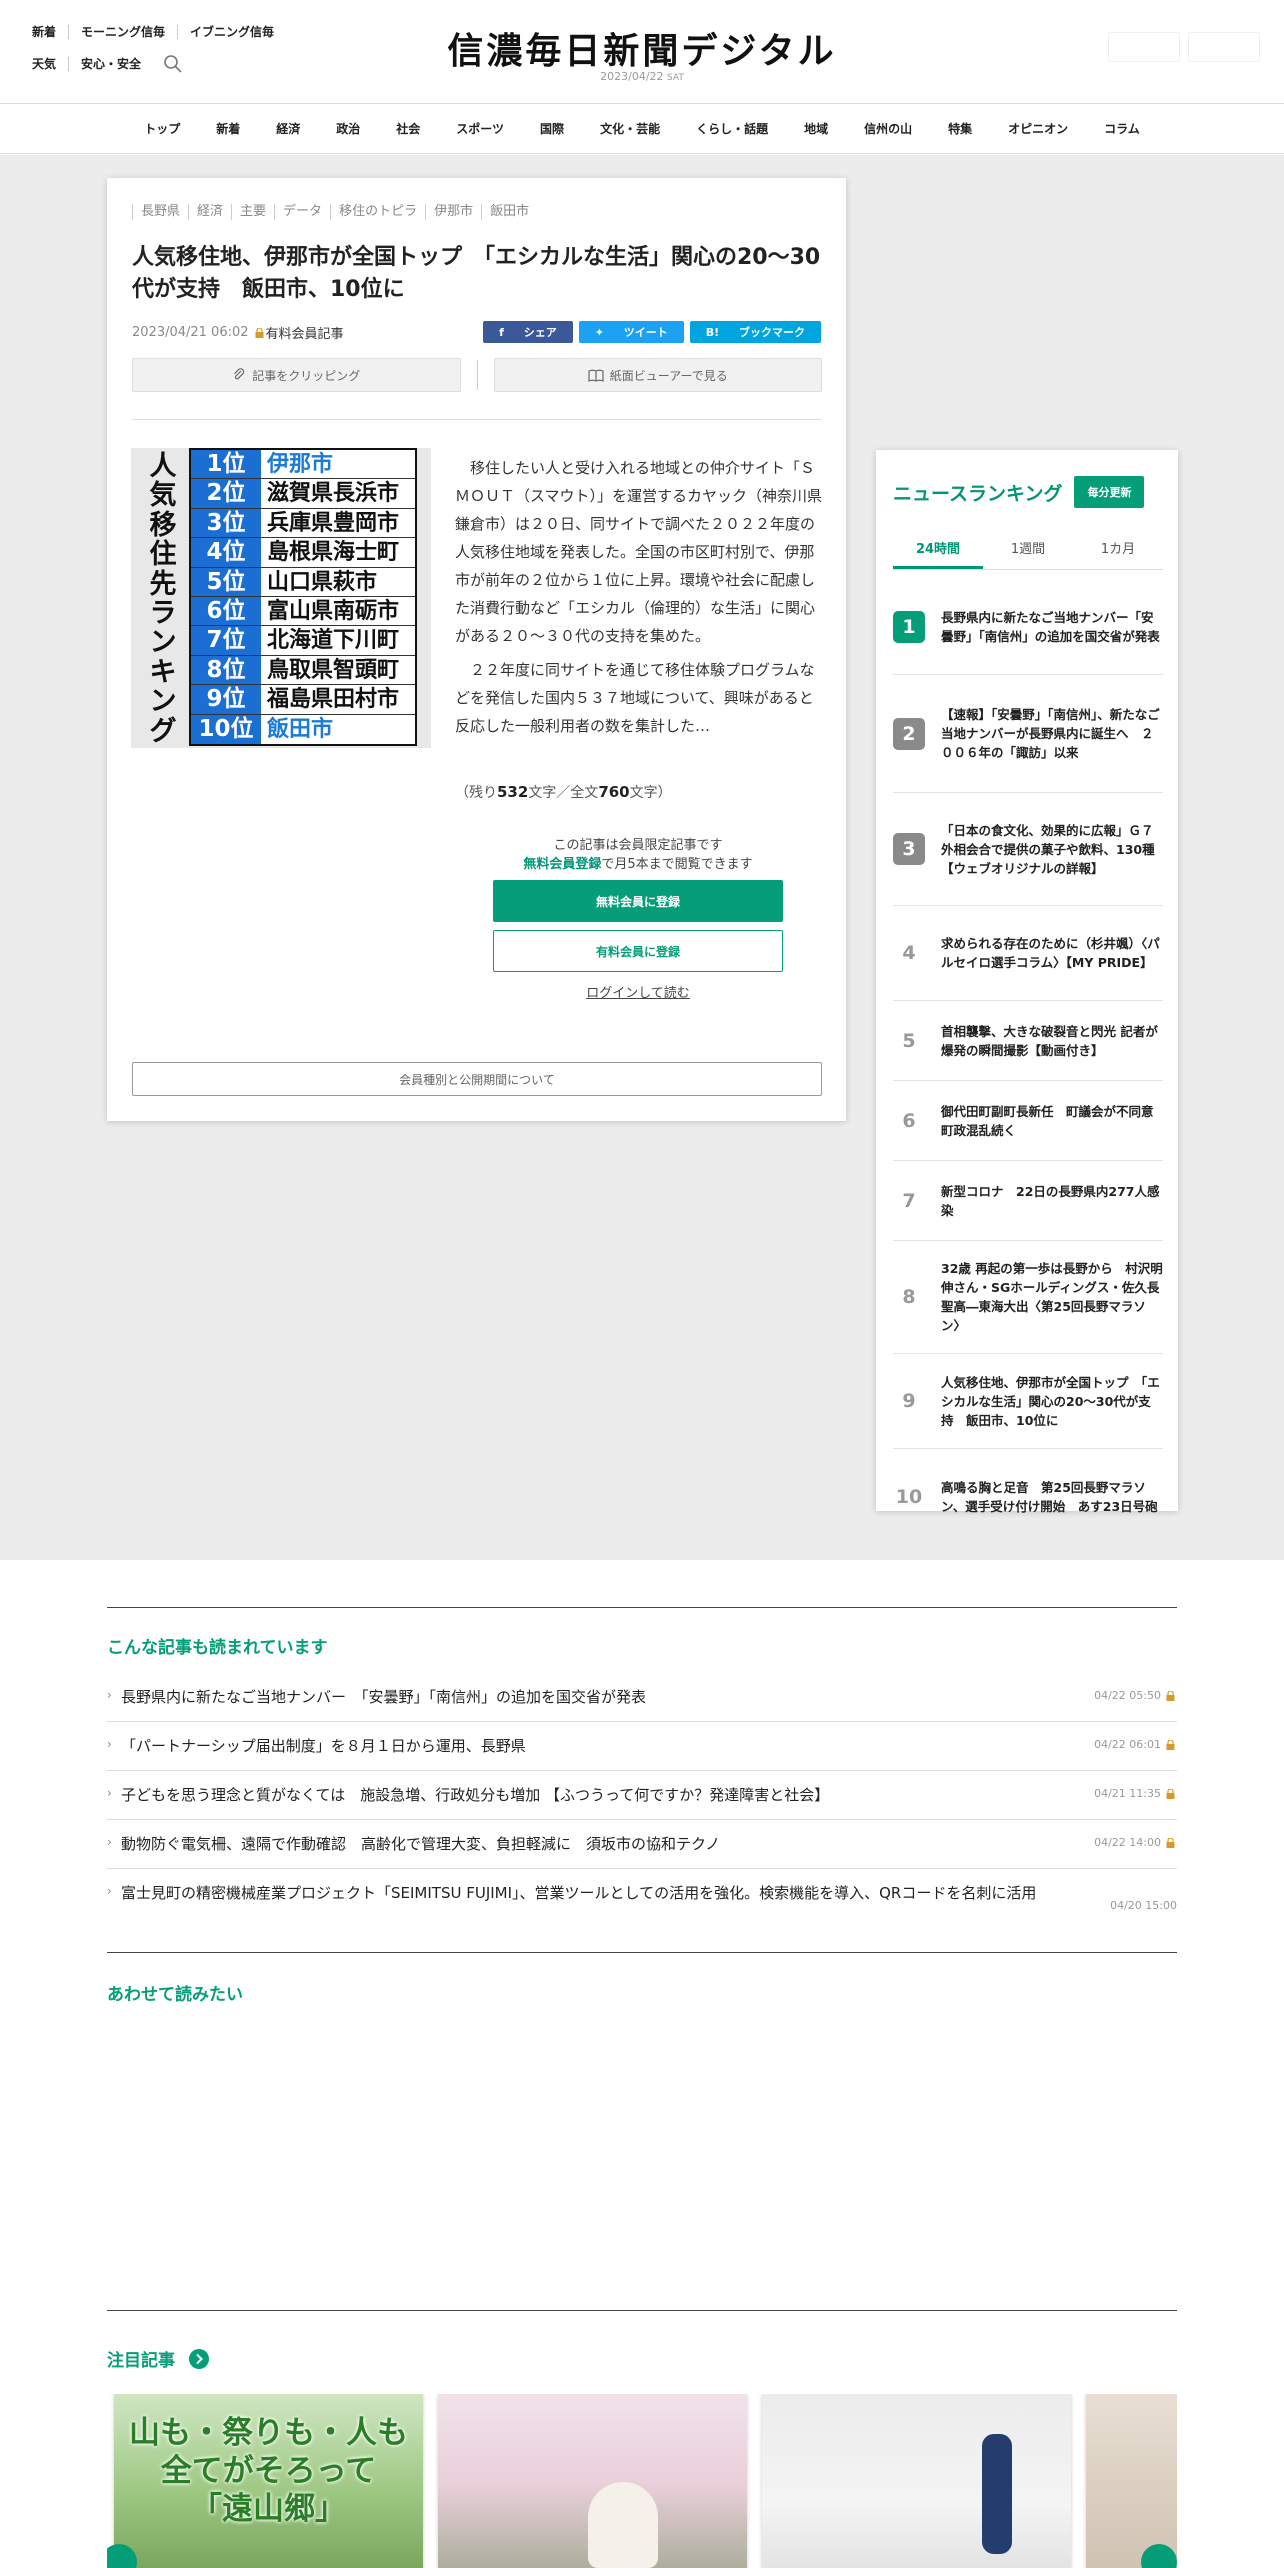  Describe the element at coordinates (909, 1401) in the screenshot. I see `ranking-number: 9` at that location.